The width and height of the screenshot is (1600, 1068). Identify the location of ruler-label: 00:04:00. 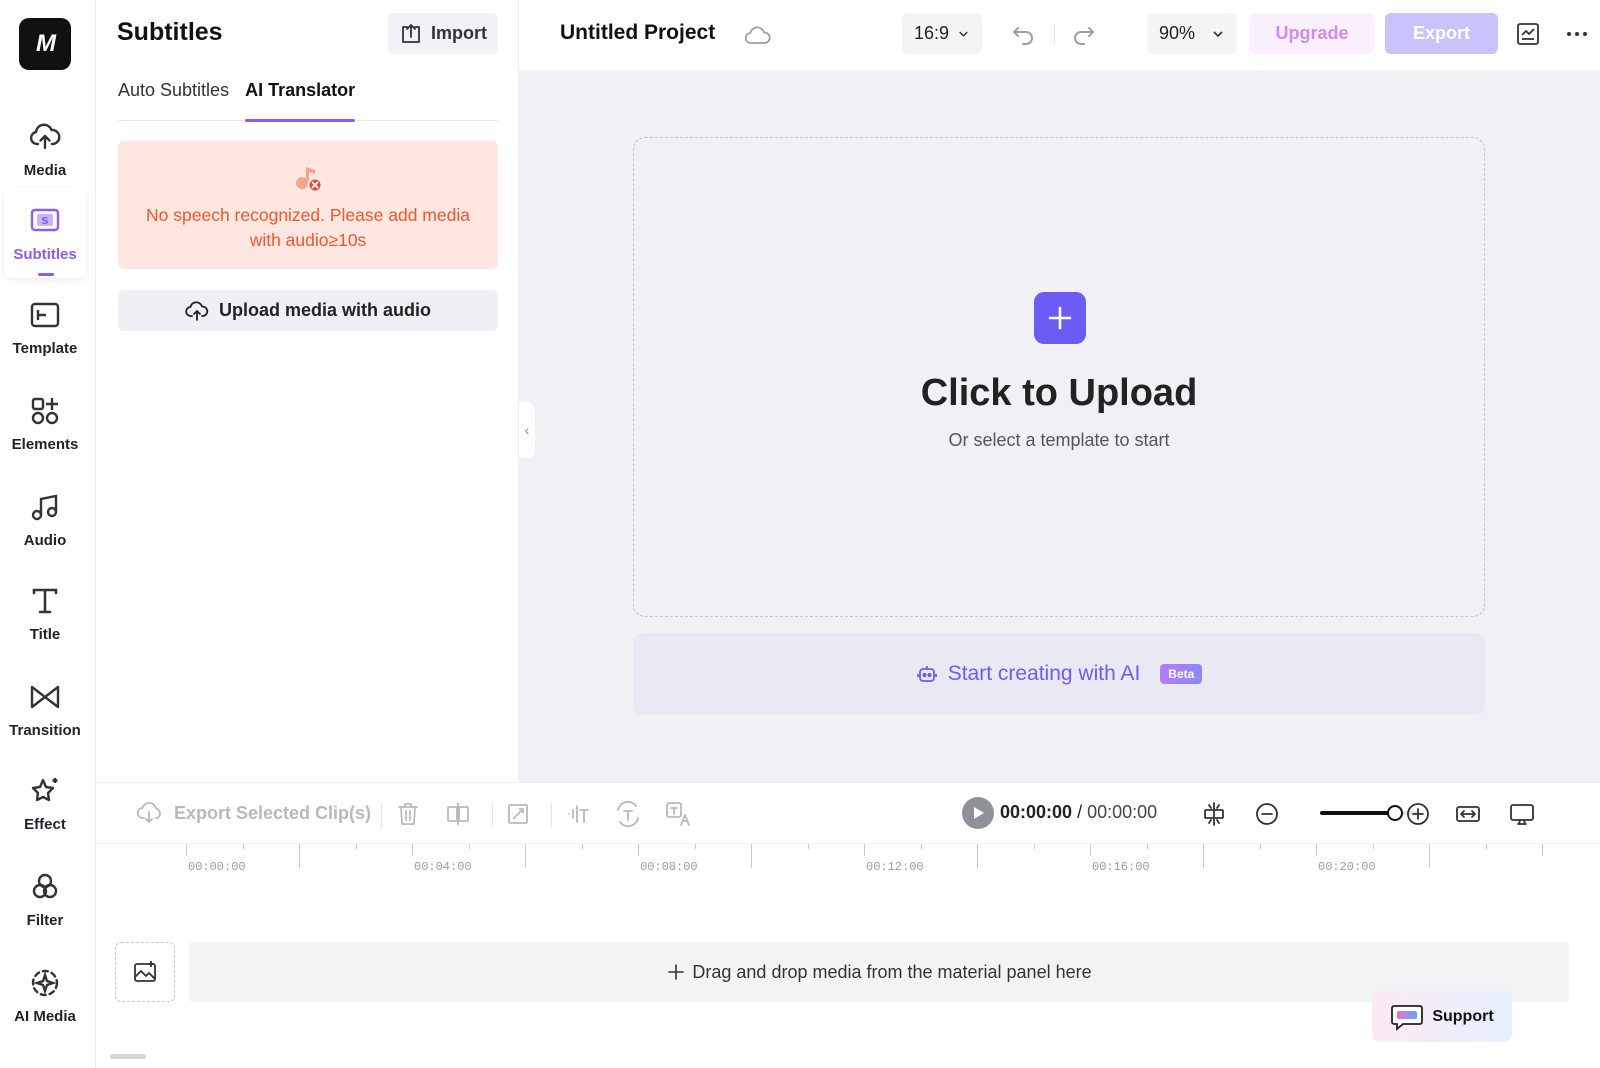
(443, 867).